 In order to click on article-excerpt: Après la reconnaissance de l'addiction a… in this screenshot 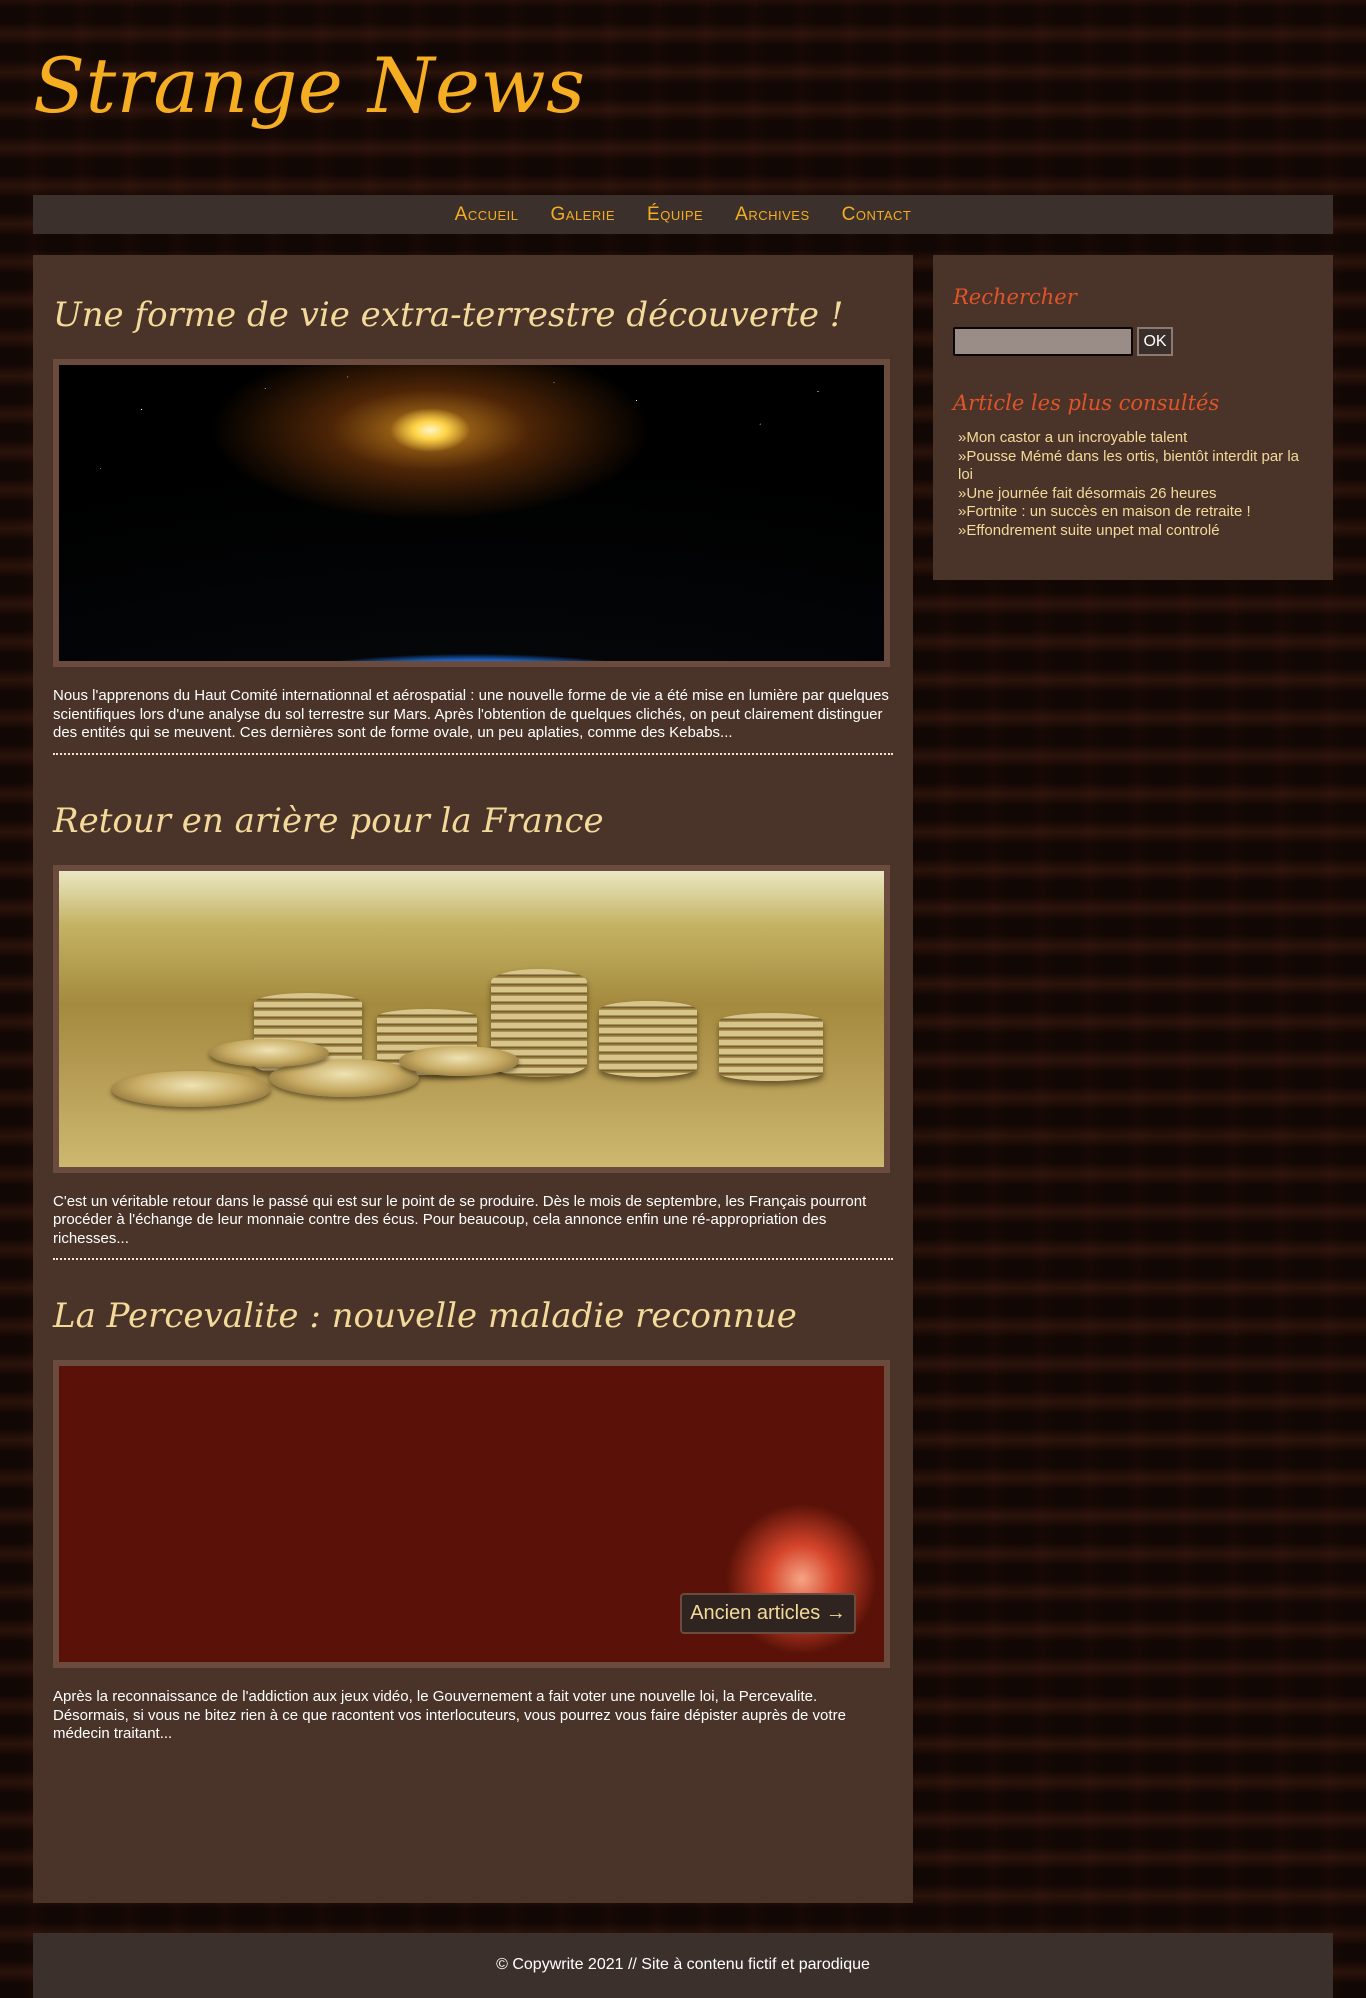, I will do `click(449, 1715)`.